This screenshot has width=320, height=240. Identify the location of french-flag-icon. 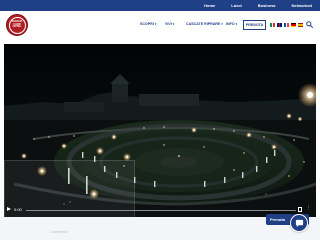
(287, 25).